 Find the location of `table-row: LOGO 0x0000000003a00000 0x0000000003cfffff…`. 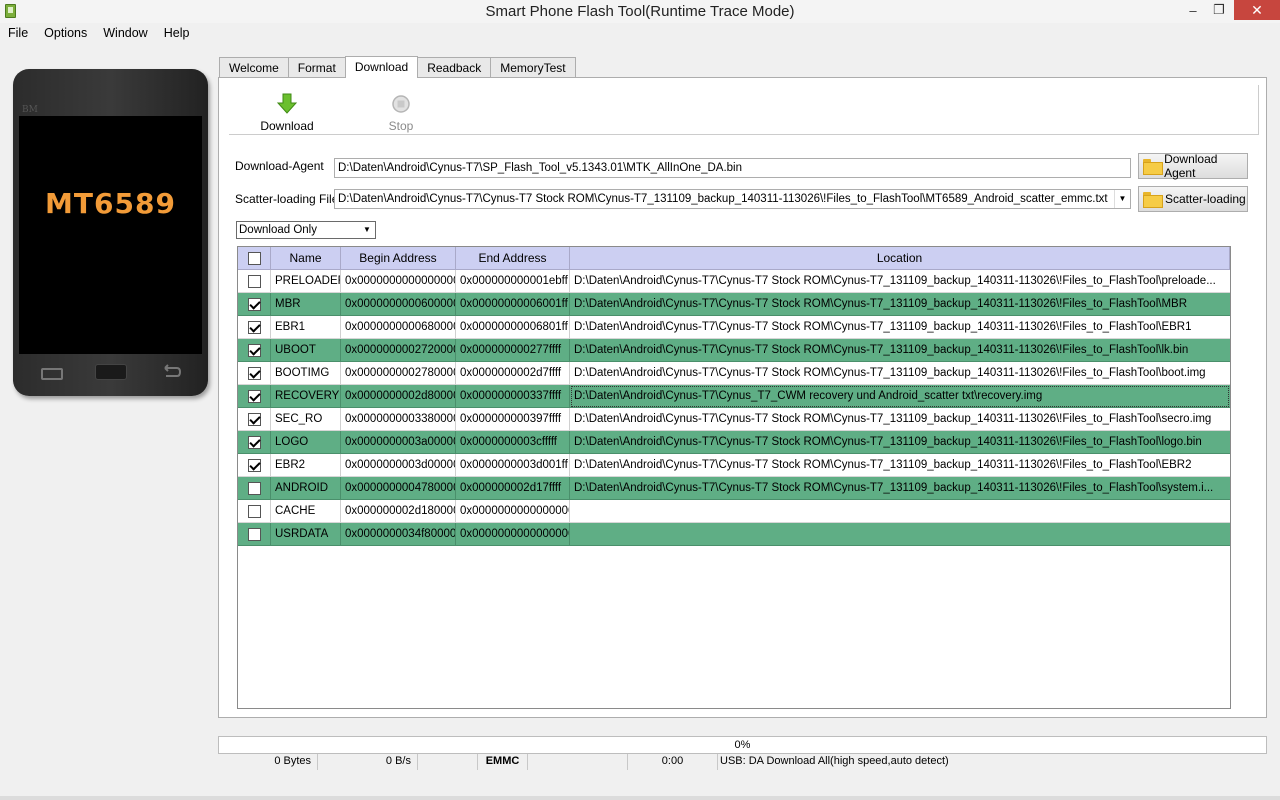

table-row: LOGO 0x0000000003a00000 0x0000000003cfffff… is located at coordinates (734, 442).